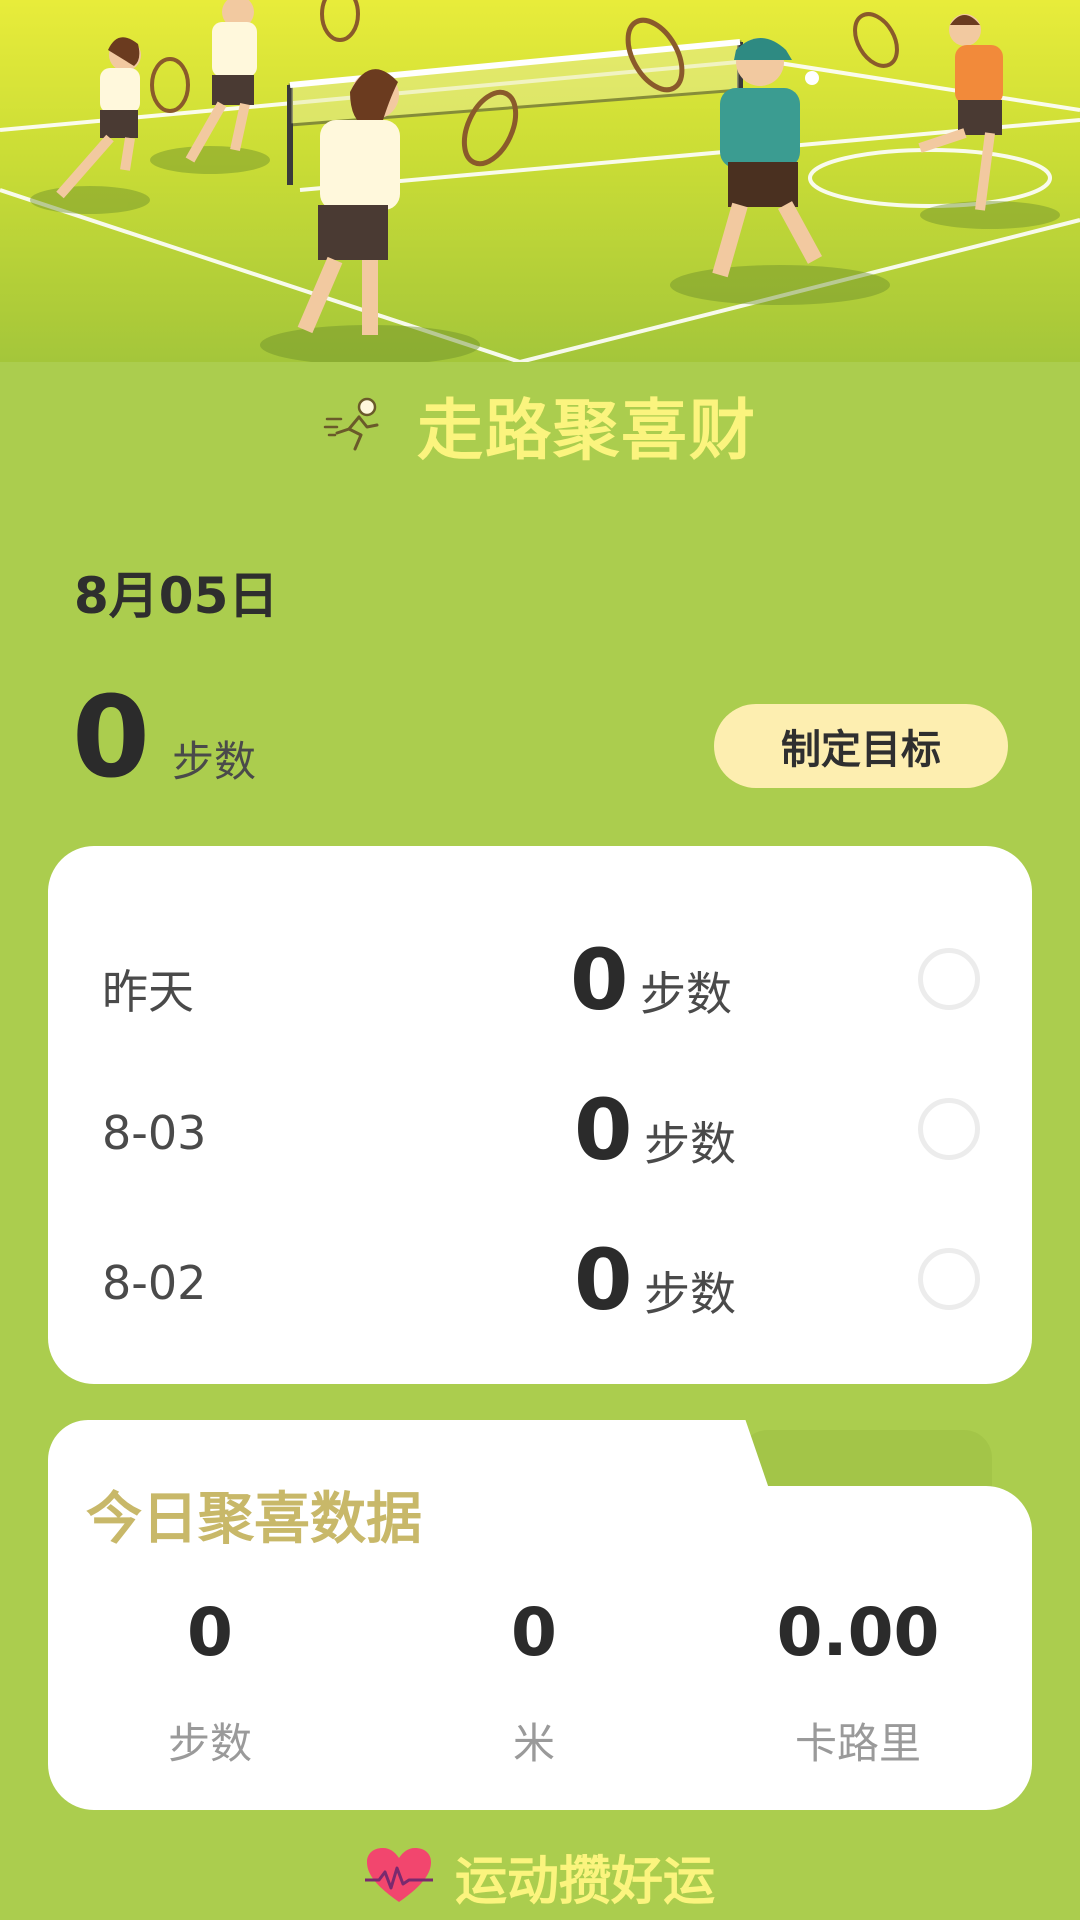 The image size is (1080, 1920). Describe the element at coordinates (533, 1743) in the screenshot. I see `stat-label: 米` at that location.